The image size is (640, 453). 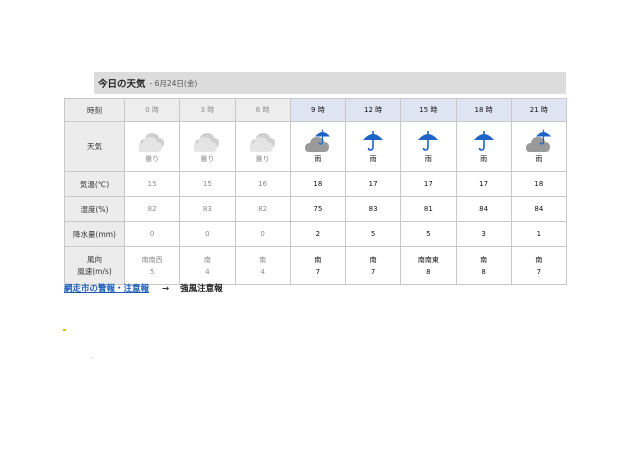 What do you see at coordinates (428, 259) in the screenshot?
I see `wind-direction: 南南東` at bounding box center [428, 259].